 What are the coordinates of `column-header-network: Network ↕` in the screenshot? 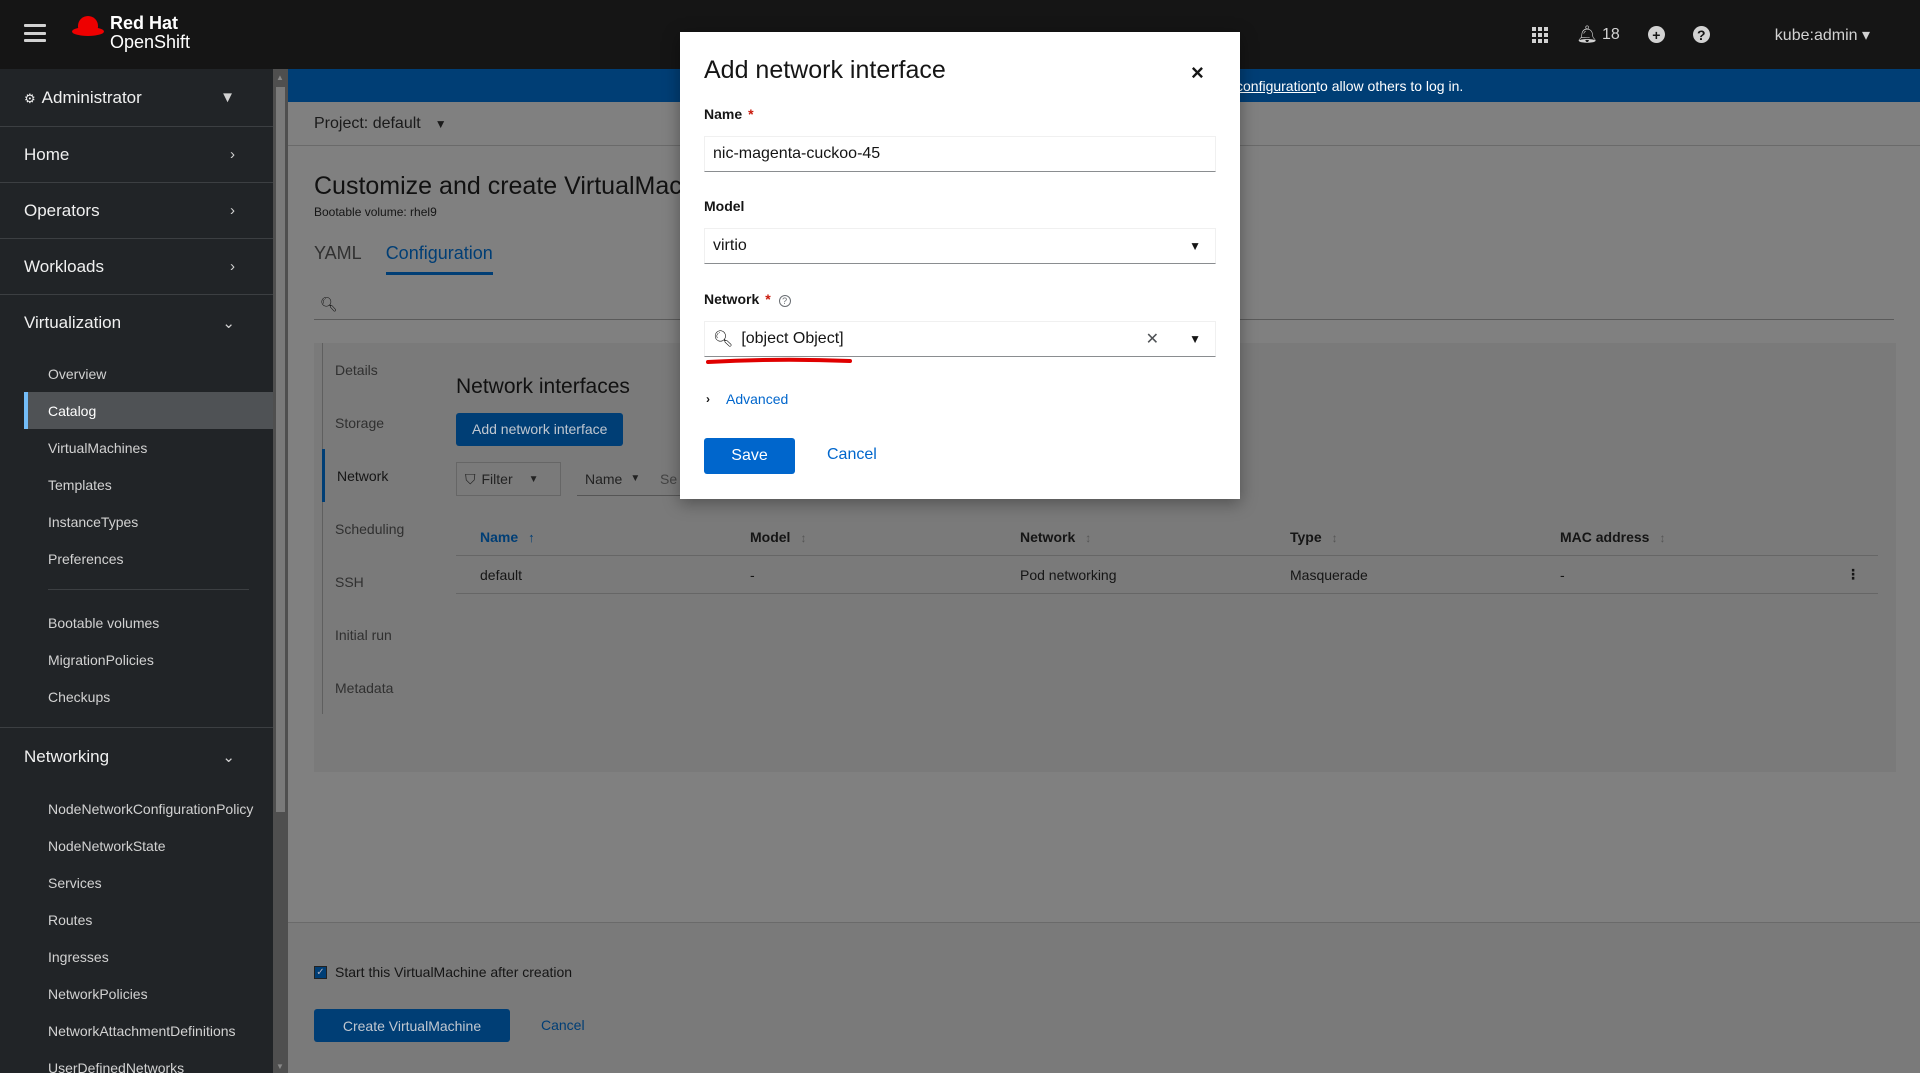 It's located at (1131, 537).